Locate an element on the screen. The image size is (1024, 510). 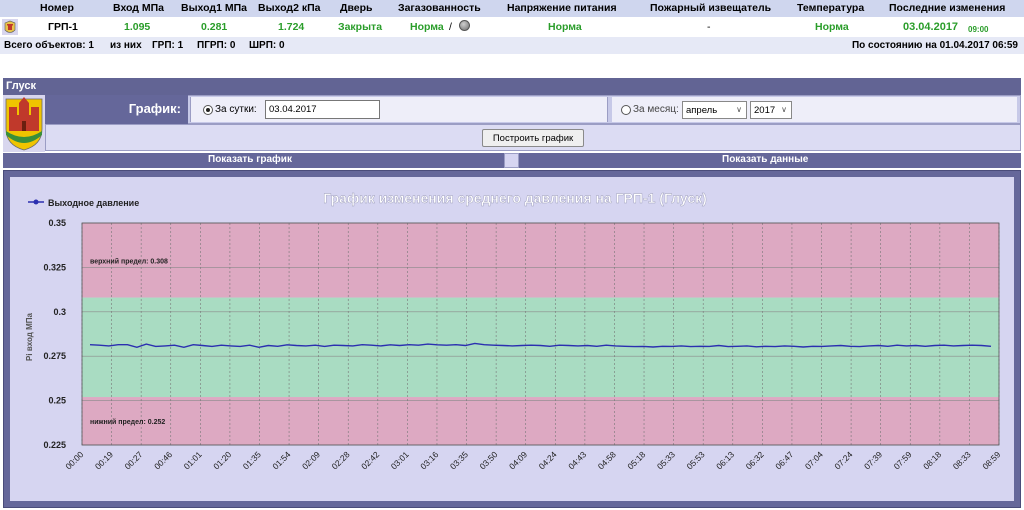
coat-of-arms-image is located at coordinates (24, 123).